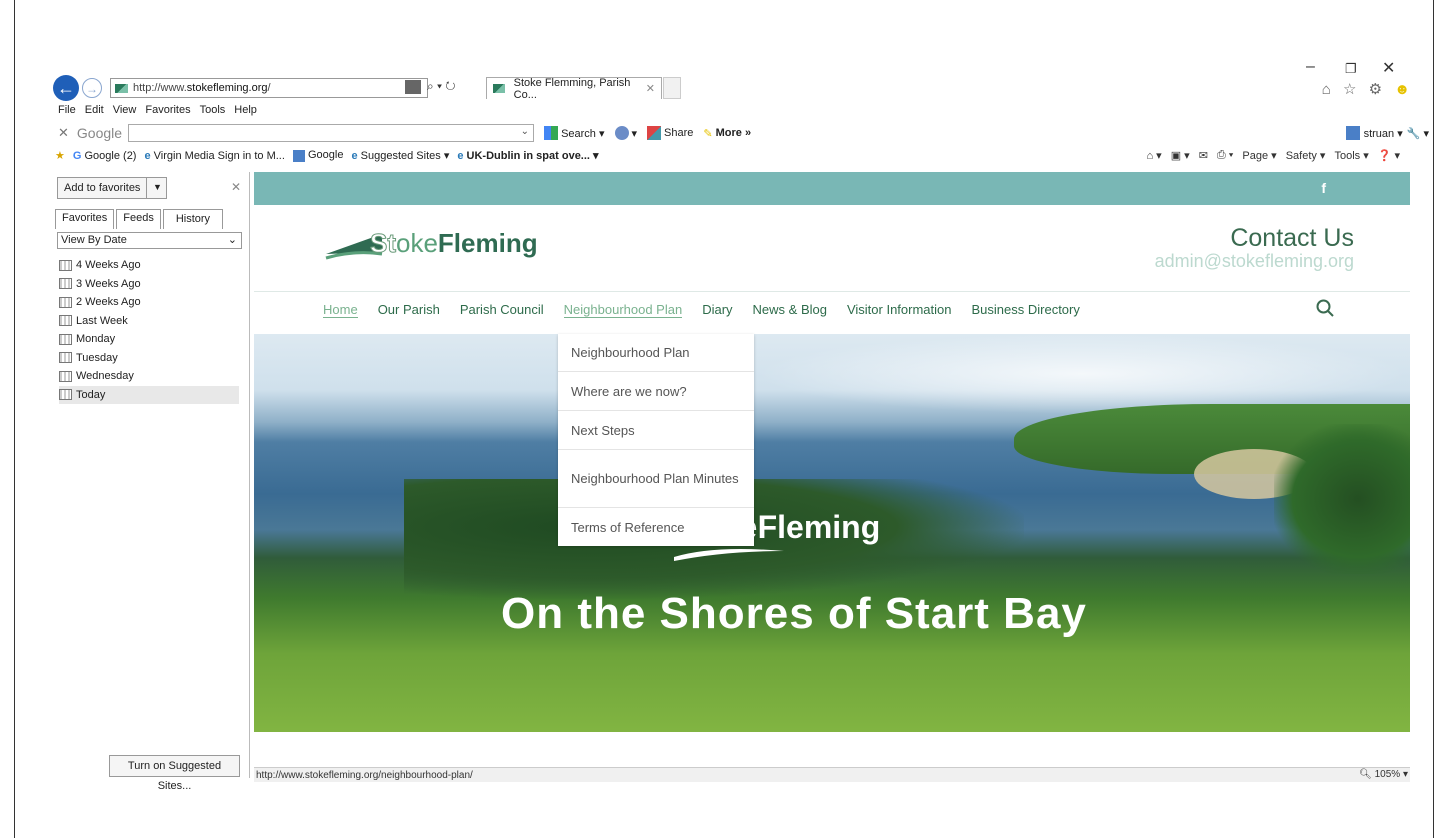 This screenshot has width=1436, height=838. What do you see at coordinates (656, 479) in the screenshot?
I see `dropdown-item-minutes: Neighbourhood Plan Minutes` at bounding box center [656, 479].